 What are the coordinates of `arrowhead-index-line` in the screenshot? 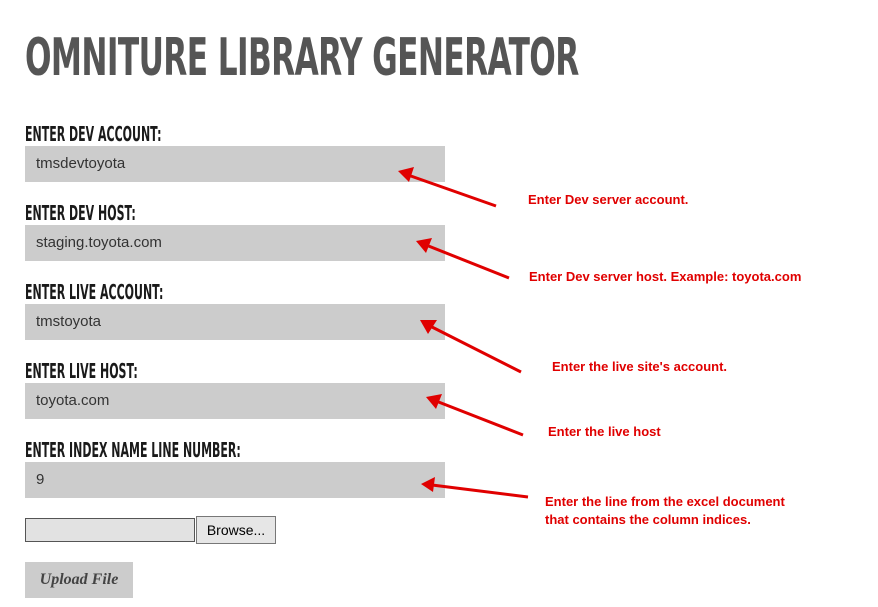 It's located at (428, 484).